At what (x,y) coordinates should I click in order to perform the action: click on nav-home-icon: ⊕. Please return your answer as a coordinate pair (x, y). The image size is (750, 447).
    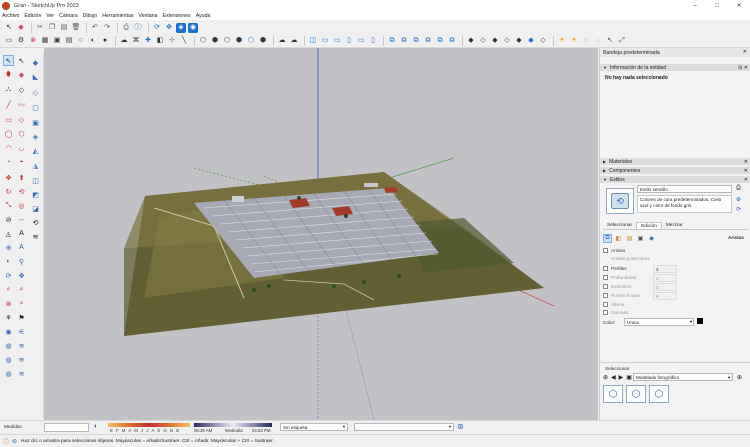
    Looking at the image, I should click on (605, 377).